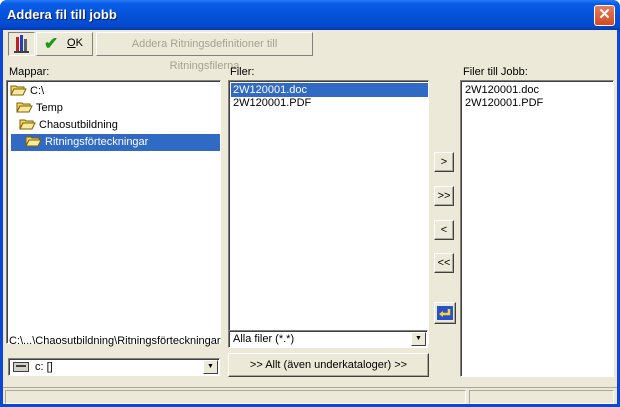 Image resolution: width=620 pixels, height=407 pixels. Describe the element at coordinates (64, 44) in the screenshot. I see `ok-button: ✔ OK` at that location.